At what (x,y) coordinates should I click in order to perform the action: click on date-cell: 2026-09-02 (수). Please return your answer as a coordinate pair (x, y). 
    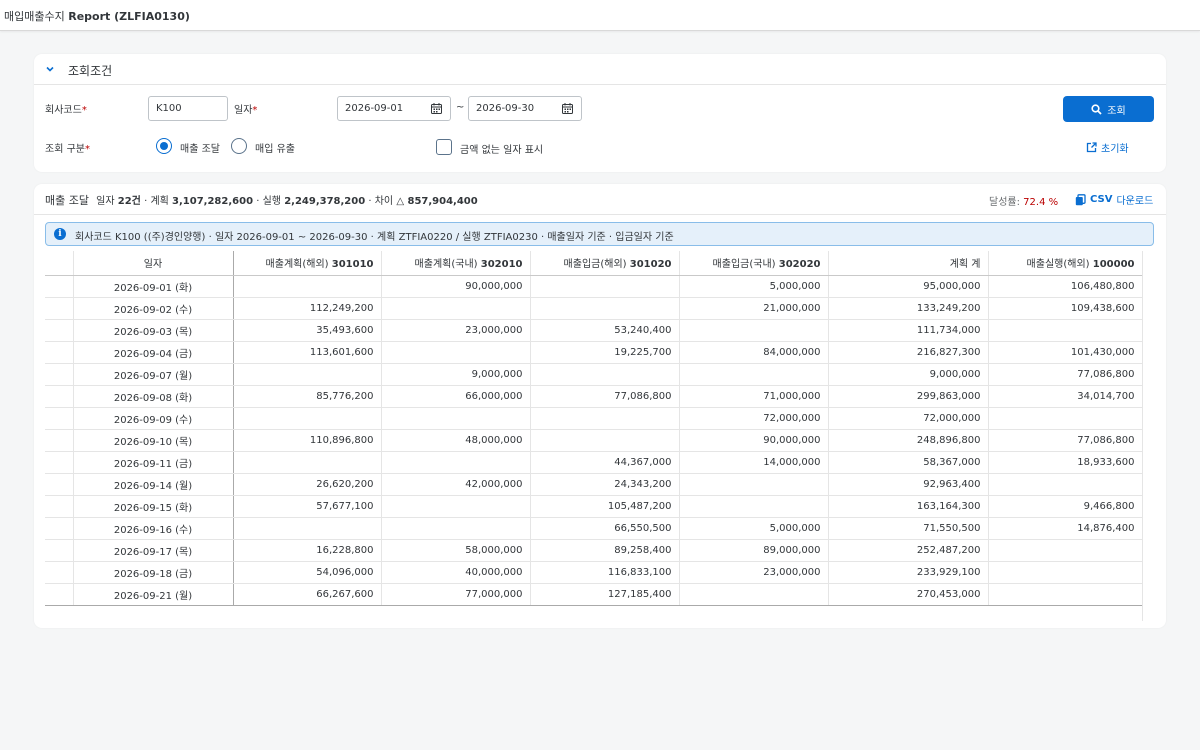
    Looking at the image, I should click on (153, 308).